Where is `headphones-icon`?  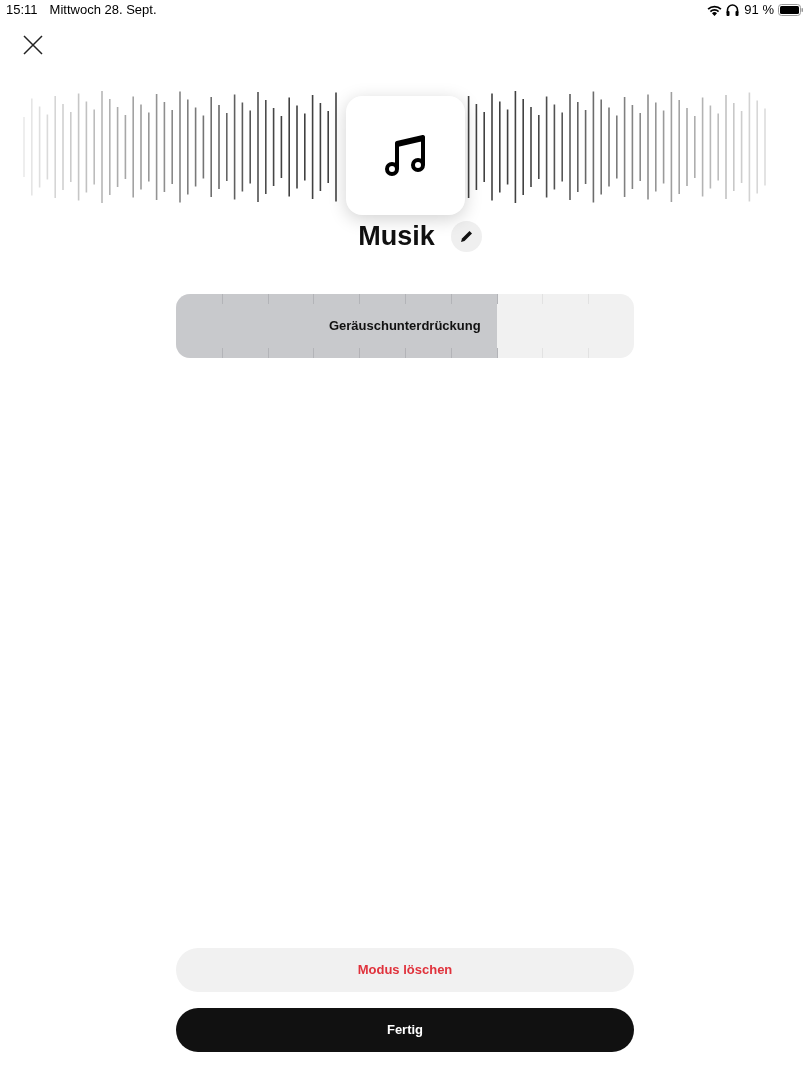 headphones-icon is located at coordinates (733, 10).